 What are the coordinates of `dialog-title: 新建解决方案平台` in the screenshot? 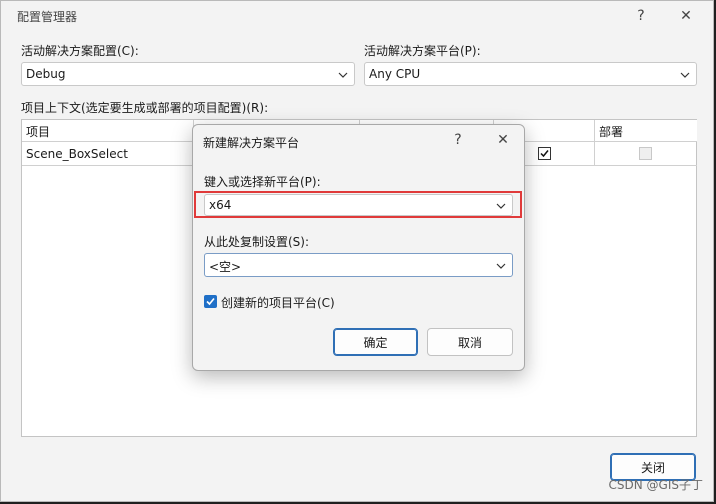 It's located at (251, 143).